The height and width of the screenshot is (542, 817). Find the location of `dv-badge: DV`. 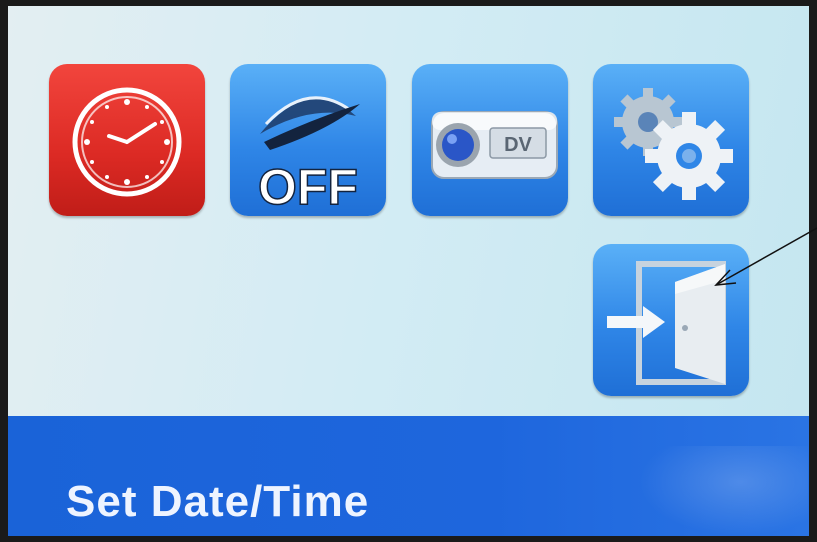

dv-badge: DV is located at coordinates (518, 145).